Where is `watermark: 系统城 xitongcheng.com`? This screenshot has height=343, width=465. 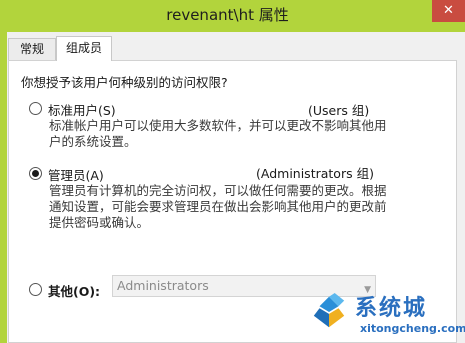
watermark: 系统城 xitongcheng.com is located at coordinates (382, 316).